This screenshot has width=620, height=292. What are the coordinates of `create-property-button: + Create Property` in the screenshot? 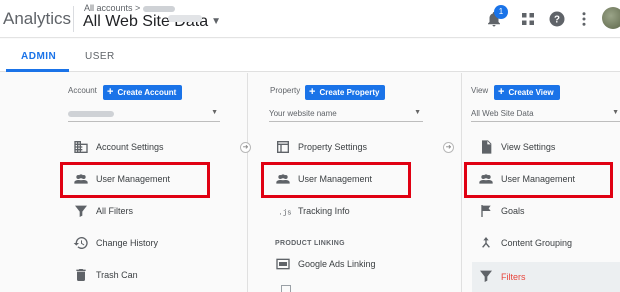 It's located at (345, 92).